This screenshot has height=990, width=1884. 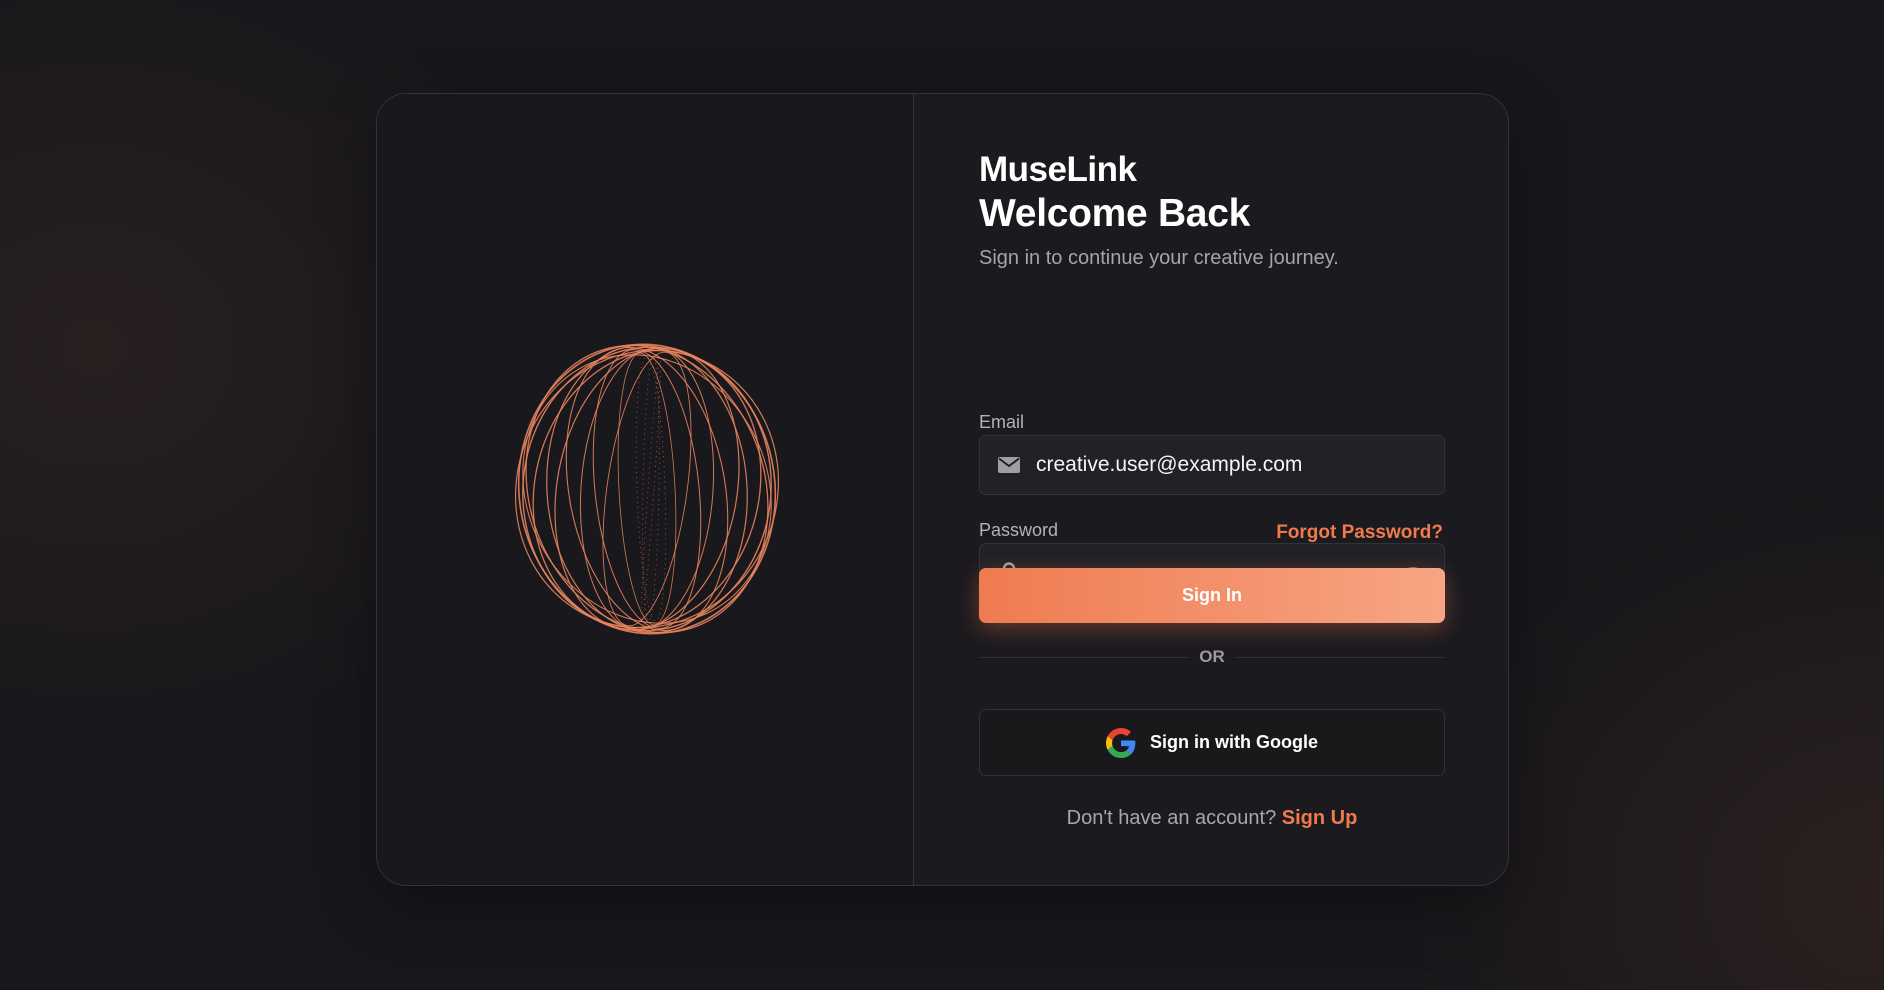 What do you see at coordinates (1058, 169) in the screenshot?
I see `brand-name: MuseLink` at bounding box center [1058, 169].